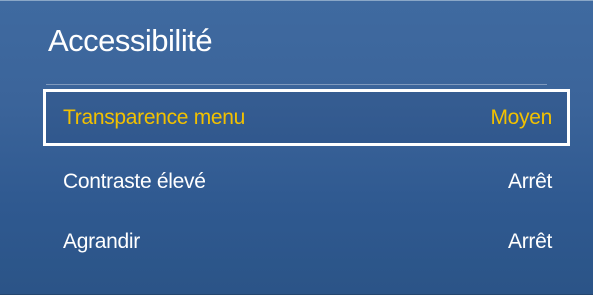 The width and height of the screenshot is (593, 295). Describe the element at coordinates (154, 117) in the screenshot. I see `menu-item-label: Transparence menu` at that location.